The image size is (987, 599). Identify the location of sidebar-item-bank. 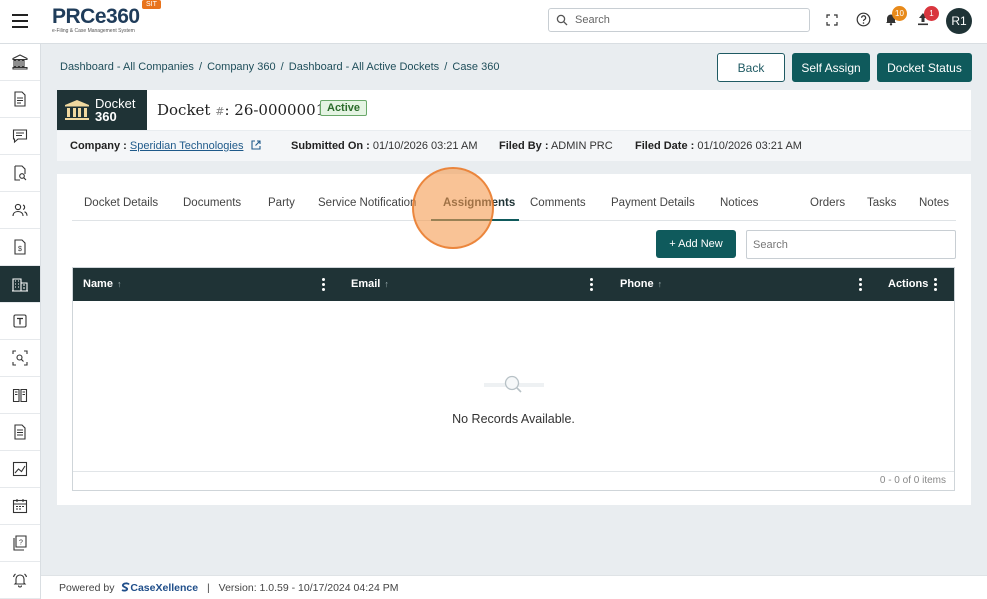
(20, 62).